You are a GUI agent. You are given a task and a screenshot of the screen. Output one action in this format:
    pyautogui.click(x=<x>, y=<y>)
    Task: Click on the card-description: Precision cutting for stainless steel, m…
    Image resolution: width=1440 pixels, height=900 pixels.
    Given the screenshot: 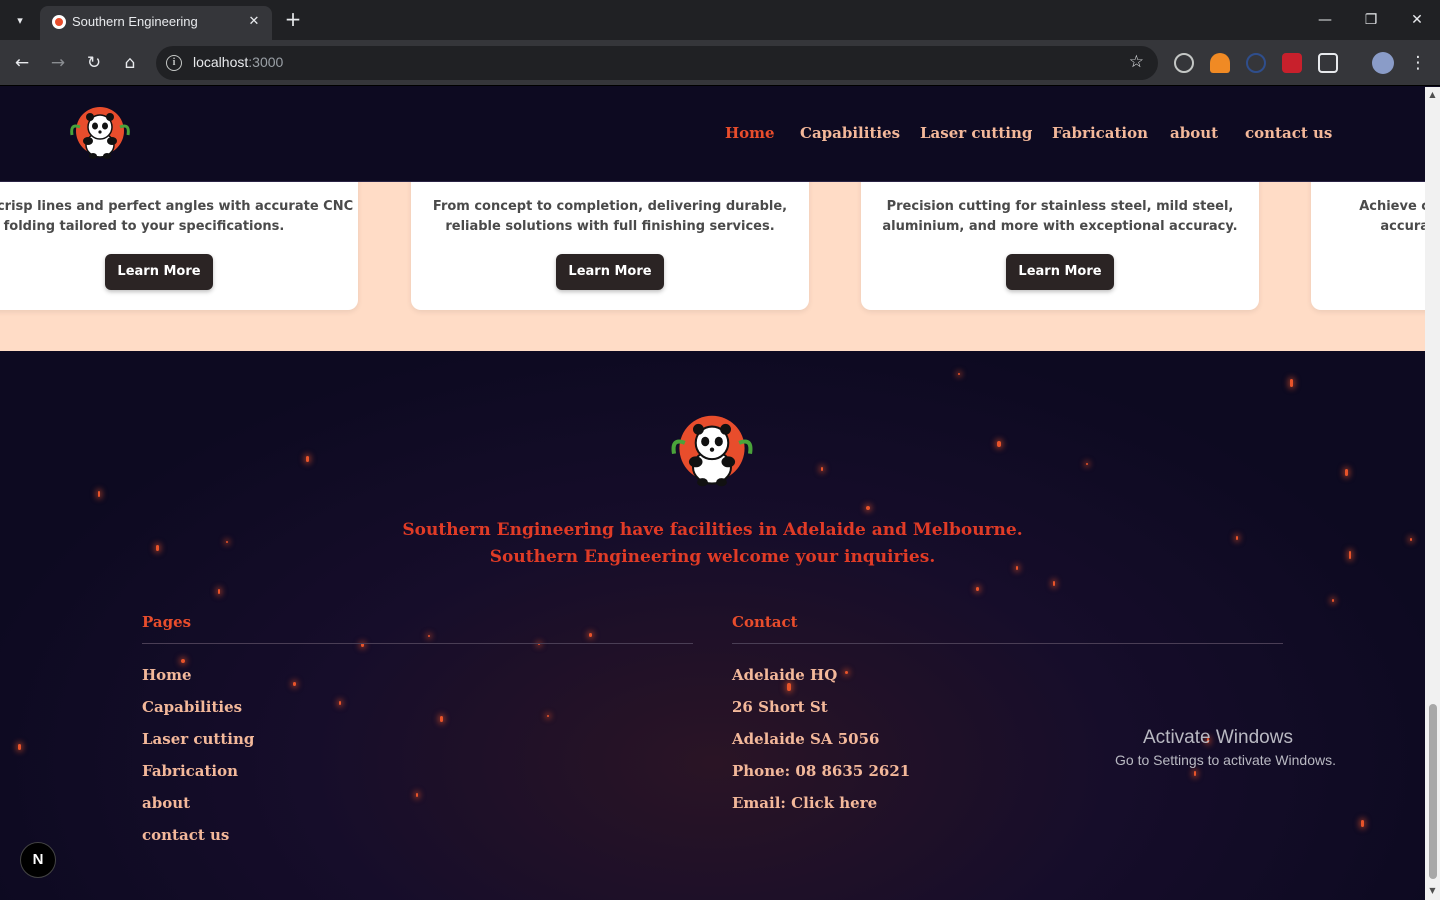 What is the action you would take?
    pyautogui.click(x=1060, y=216)
    